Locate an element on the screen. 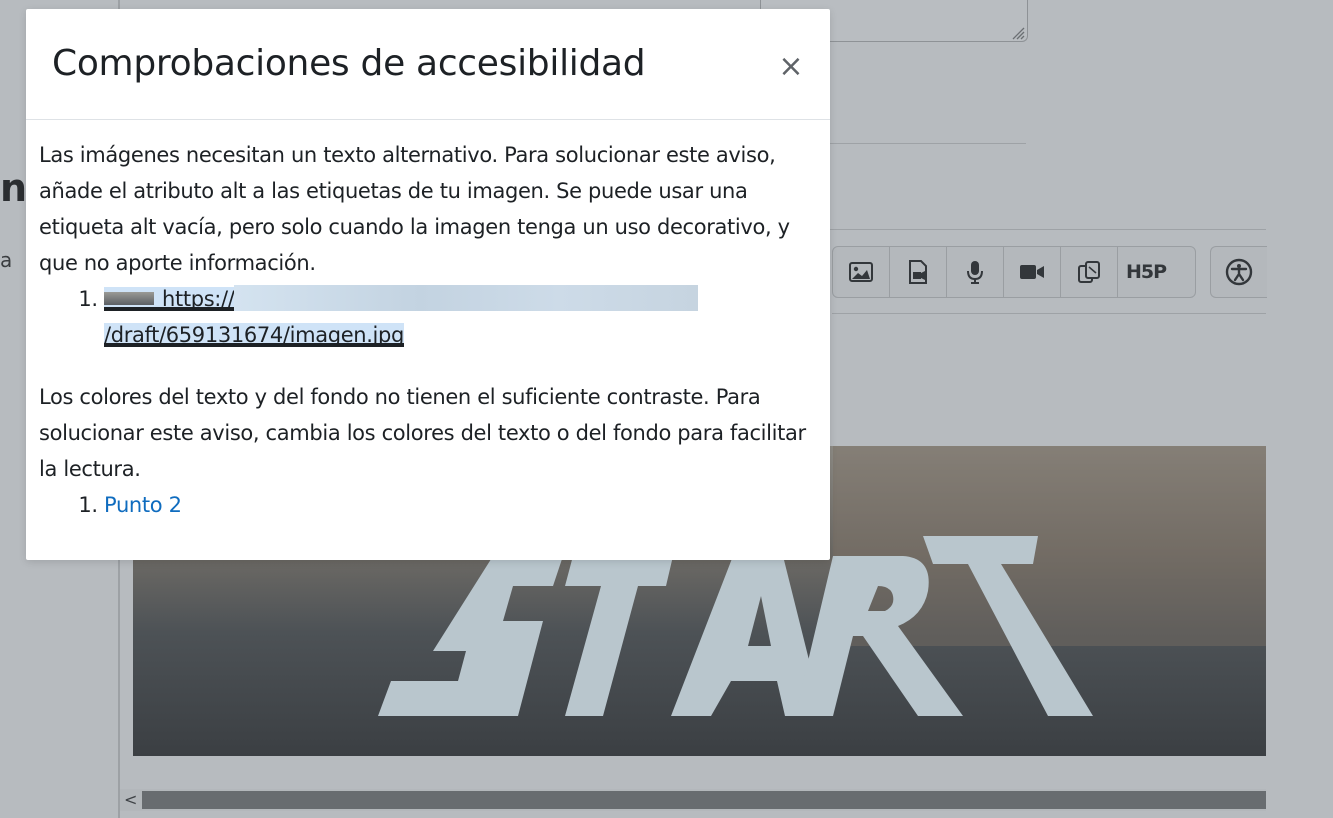 The image size is (1333, 818). record-audio-button is located at coordinates (975, 272).